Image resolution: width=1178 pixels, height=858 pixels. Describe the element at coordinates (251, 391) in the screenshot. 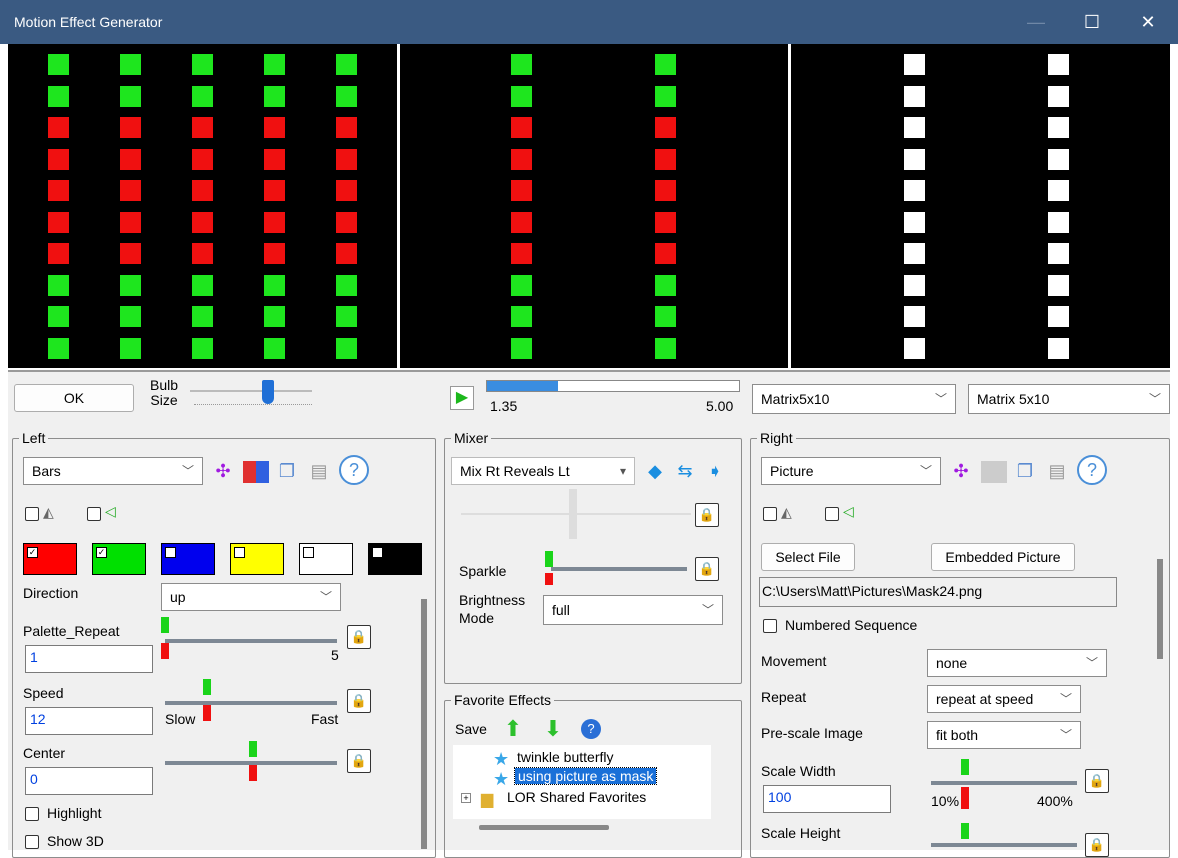

I see `bulb-size-slider` at that location.